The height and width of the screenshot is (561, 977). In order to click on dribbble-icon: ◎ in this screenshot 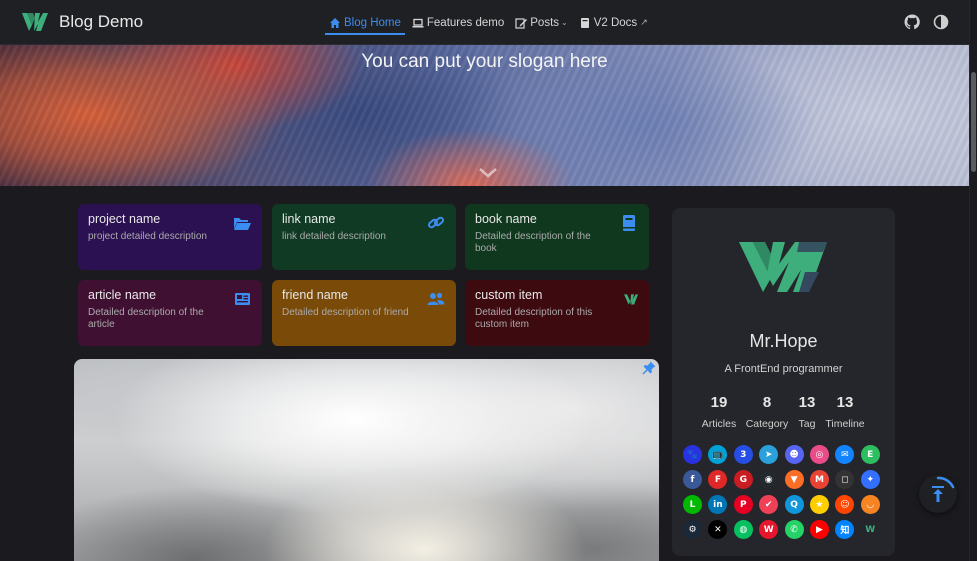, I will do `click(819, 454)`.